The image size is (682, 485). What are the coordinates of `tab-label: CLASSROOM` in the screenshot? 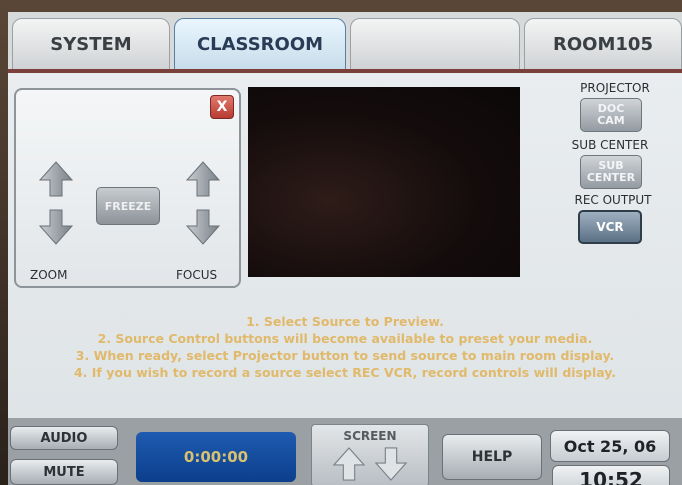 It's located at (260, 44).